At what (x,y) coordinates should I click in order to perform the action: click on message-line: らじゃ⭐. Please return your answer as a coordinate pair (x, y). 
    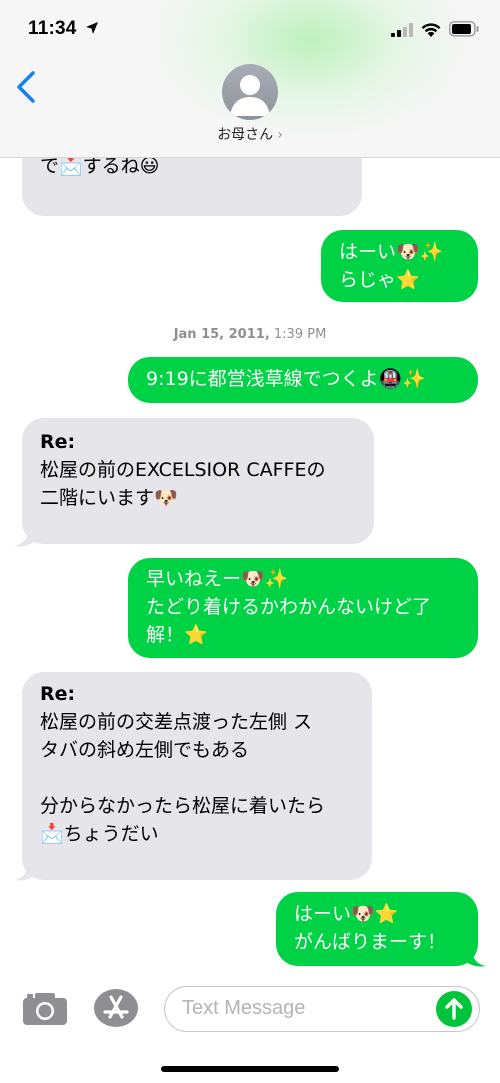
    Looking at the image, I should click on (379, 280).